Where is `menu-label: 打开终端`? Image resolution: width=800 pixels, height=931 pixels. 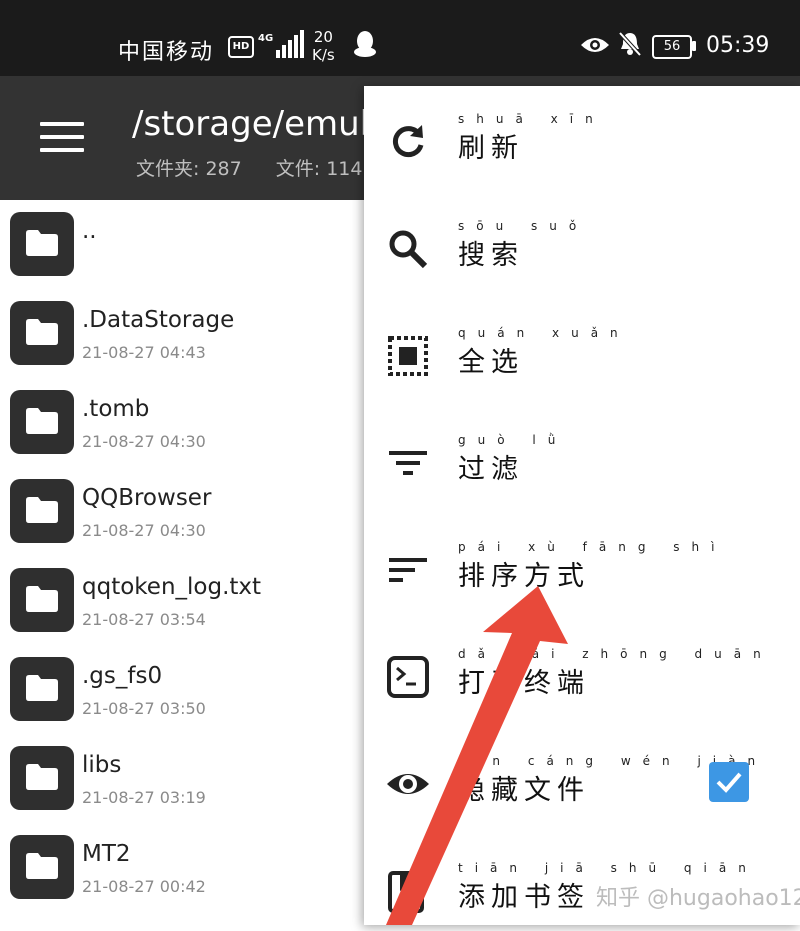 menu-label: 打开终端 is located at coordinates (524, 683).